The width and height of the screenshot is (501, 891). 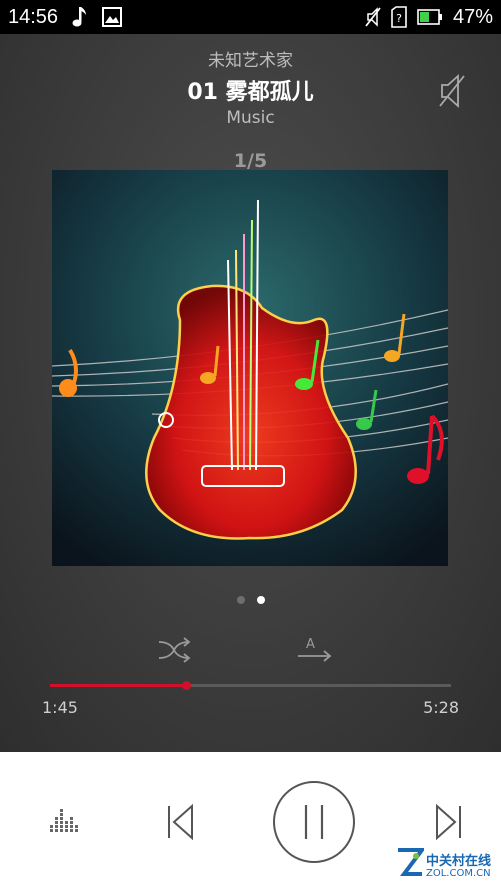 What do you see at coordinates (250, 161) in the screenshot?
I see `track-counter: 1/5` at bounding box center [250, 161].